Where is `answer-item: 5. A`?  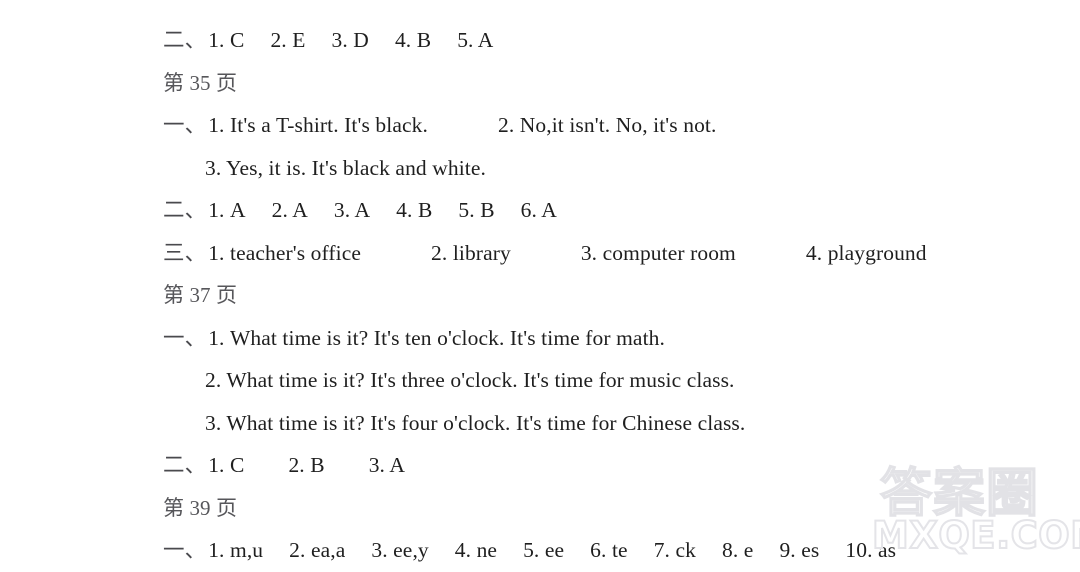 answer-item: 5. A is located at coordinates (475, 40).